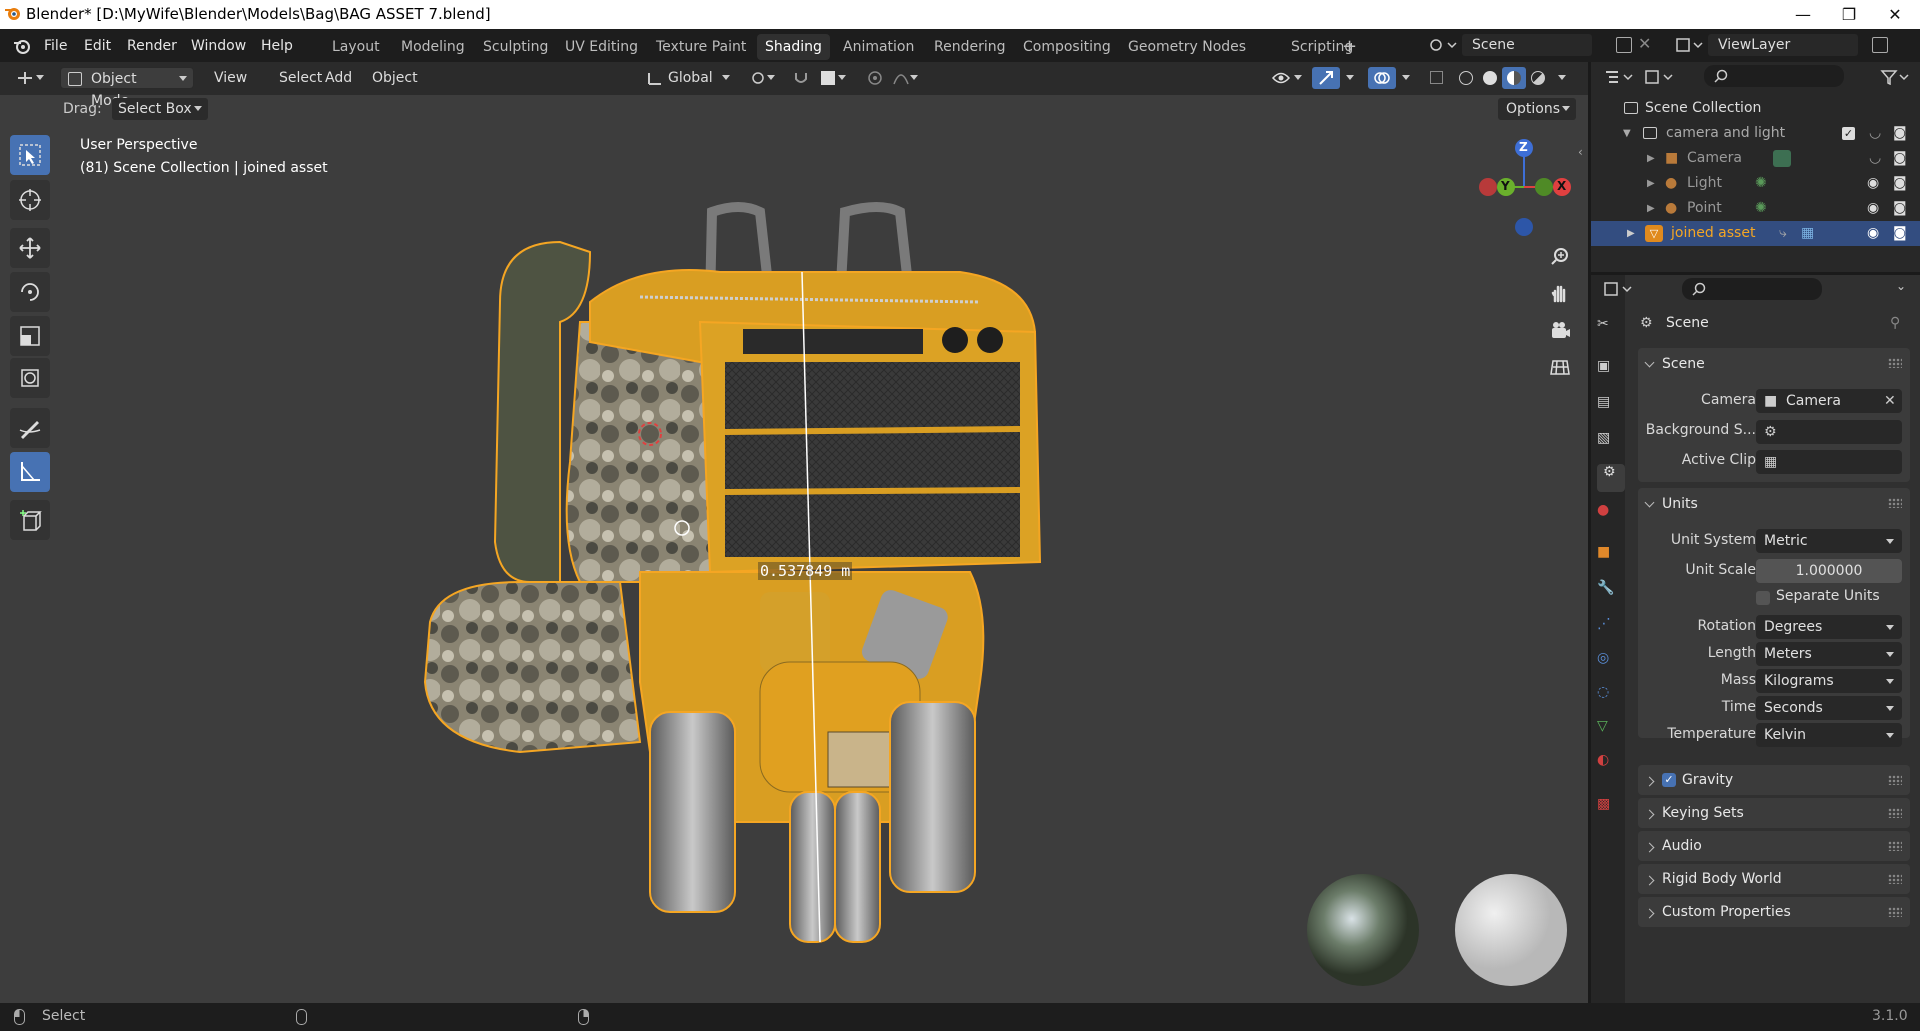 This screenshot has height=1031, width=1920. I want to click on gravity-panel-header: ✓ Gravity, so click(1774, 780).